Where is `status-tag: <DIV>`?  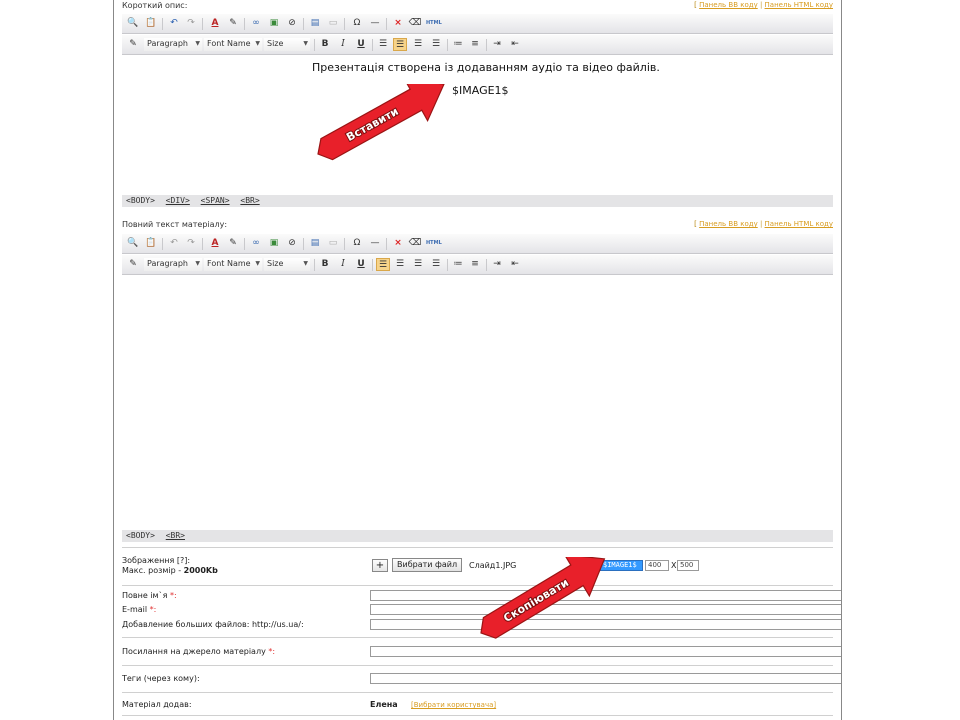
status-tag: <DIV> is located at coordinates (178, 200).